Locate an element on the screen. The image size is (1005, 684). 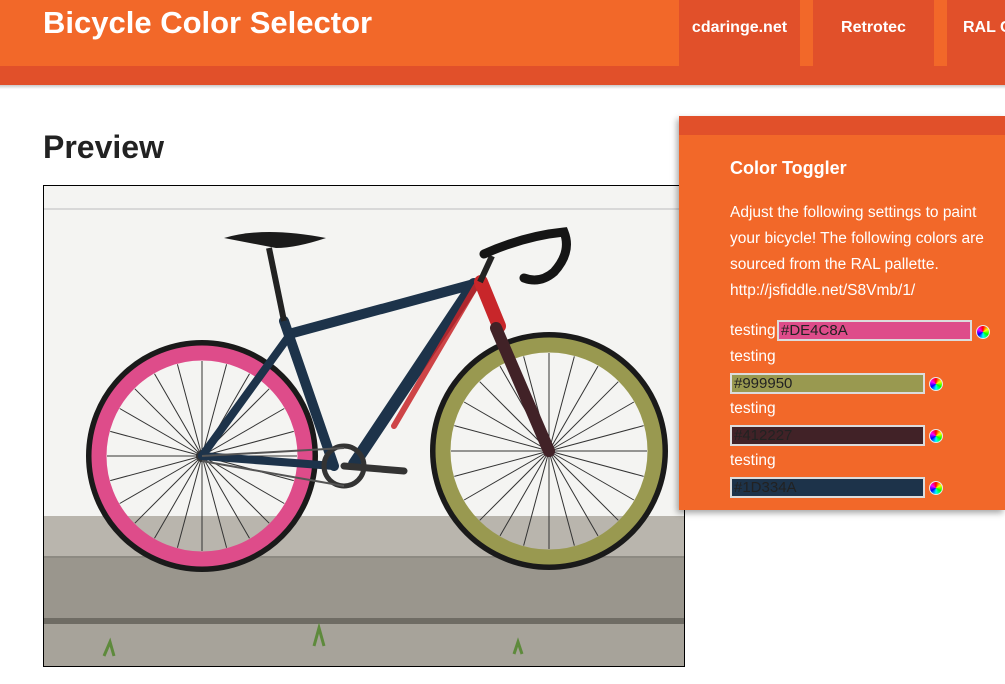
setting-label-4: testing is located at coordinates (753, 460).